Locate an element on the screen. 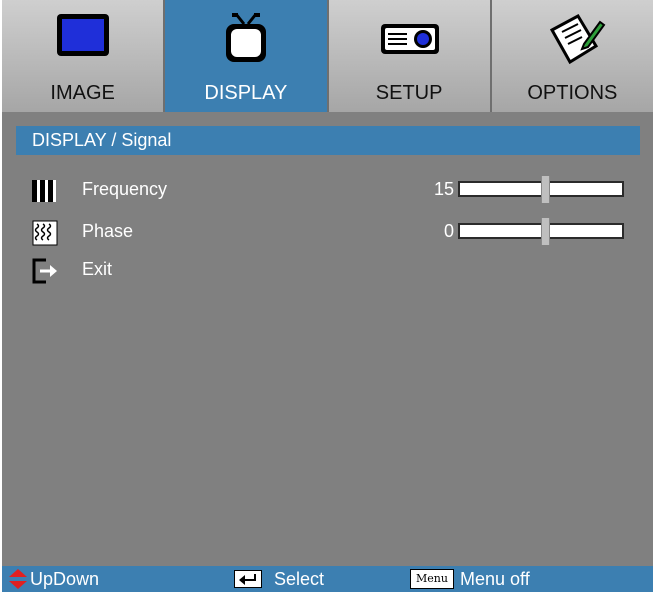 The image size is (653, 592). exit-label: Exit is located at coordinates (97, 269).